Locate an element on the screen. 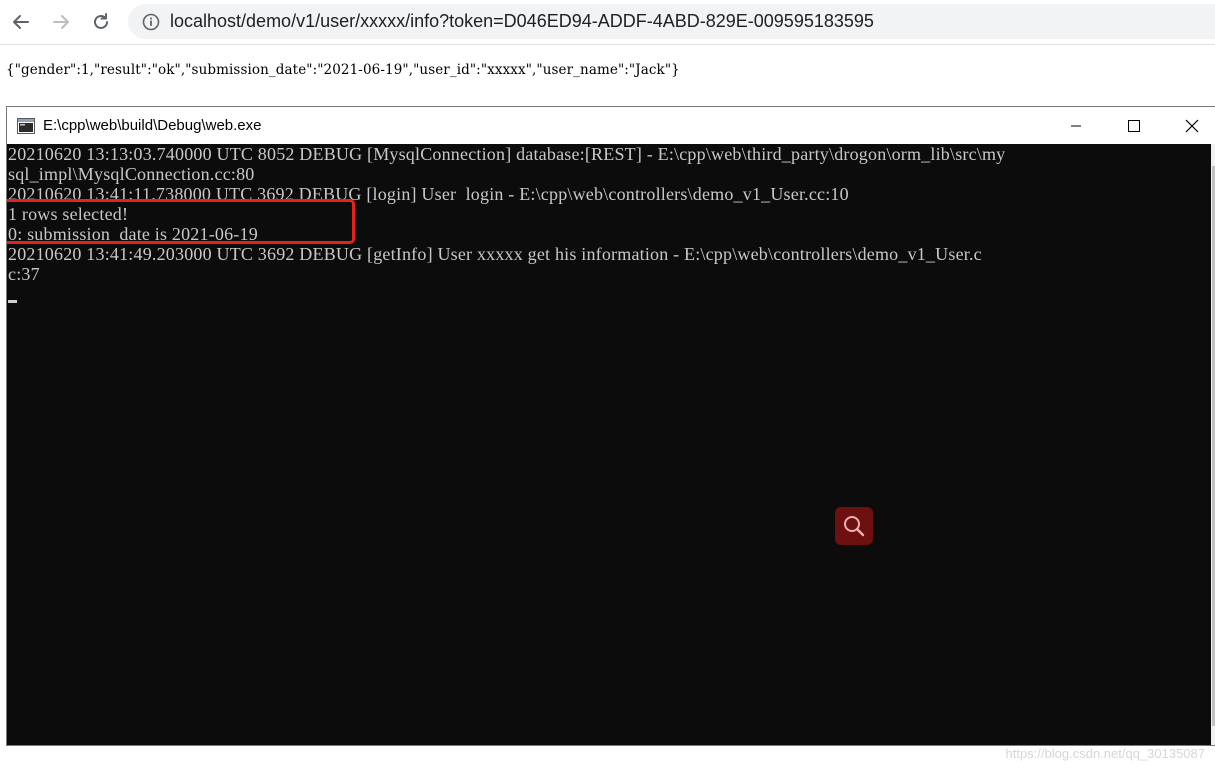 This screenshot has width=1215, height=769. close-icon is located at coordinates (1192, 125).